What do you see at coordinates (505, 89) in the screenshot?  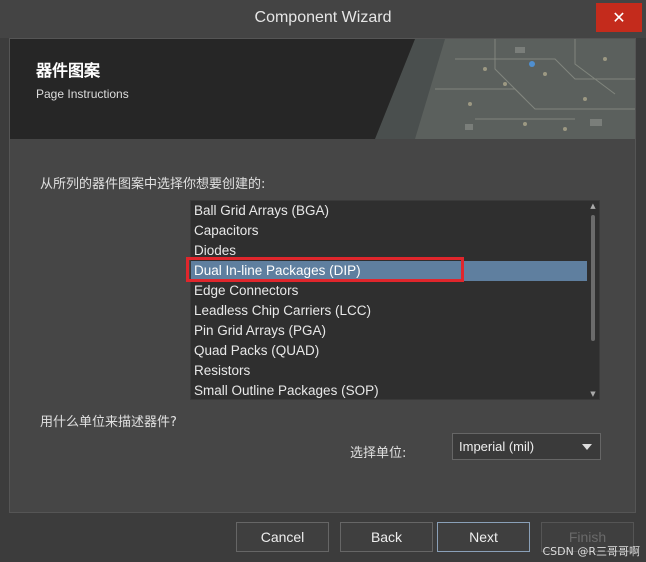 I see `pcb-banner-image` at bounding box center [505, 89].